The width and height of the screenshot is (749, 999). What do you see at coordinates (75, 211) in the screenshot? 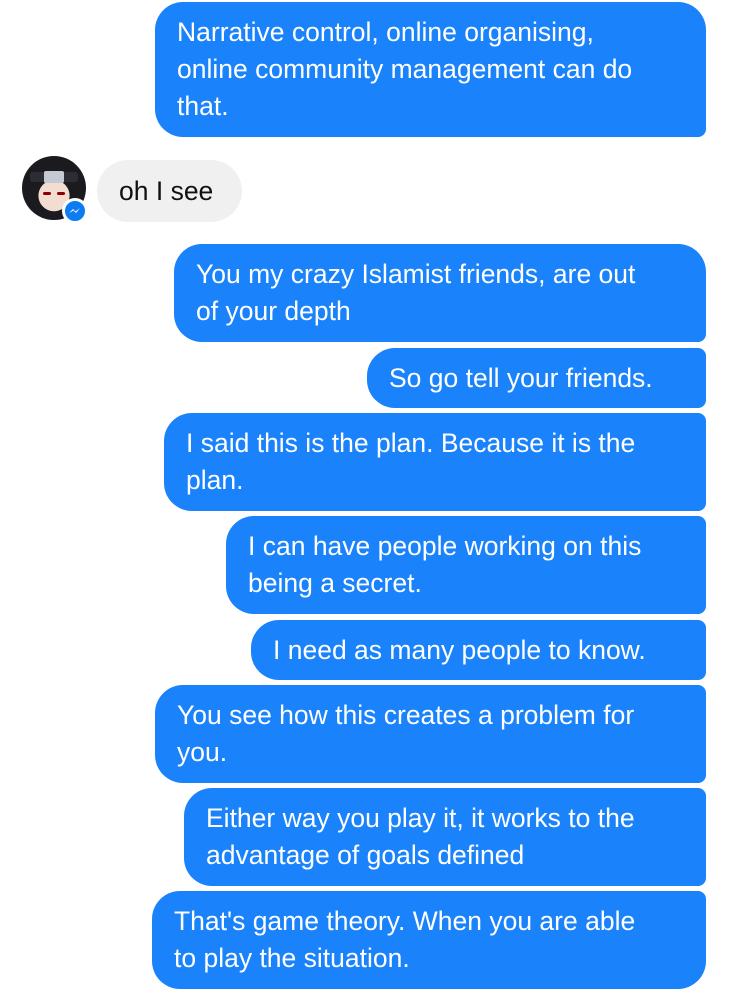
I see `messenger-icon` at bounding box center [75, 211].